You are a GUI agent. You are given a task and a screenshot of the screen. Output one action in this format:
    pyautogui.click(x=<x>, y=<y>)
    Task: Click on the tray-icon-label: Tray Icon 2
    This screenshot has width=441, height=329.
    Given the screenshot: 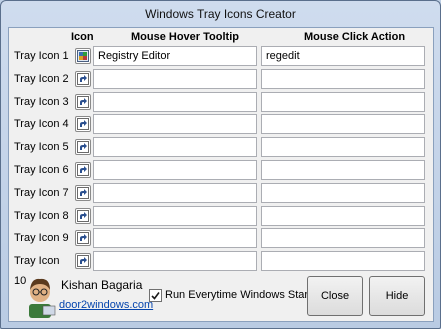 What is the action you would take?
    pyautogui.click(x=41, y=79)
    